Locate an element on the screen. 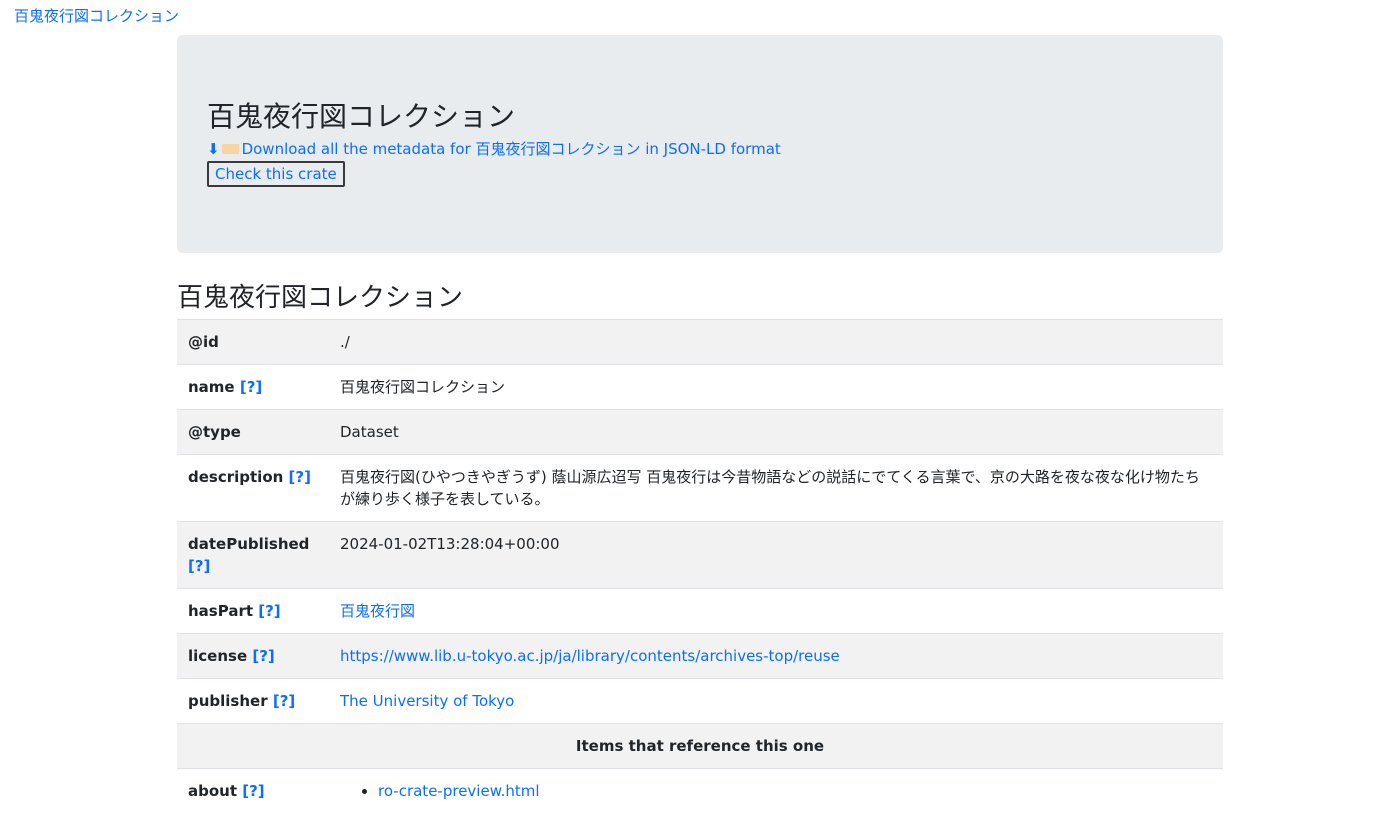 Image resolution: width=1400 pixels, height=813 pixels. table-row-name: name [?] 百鬼夜行図コレクション is located at coordinates (700, 387).